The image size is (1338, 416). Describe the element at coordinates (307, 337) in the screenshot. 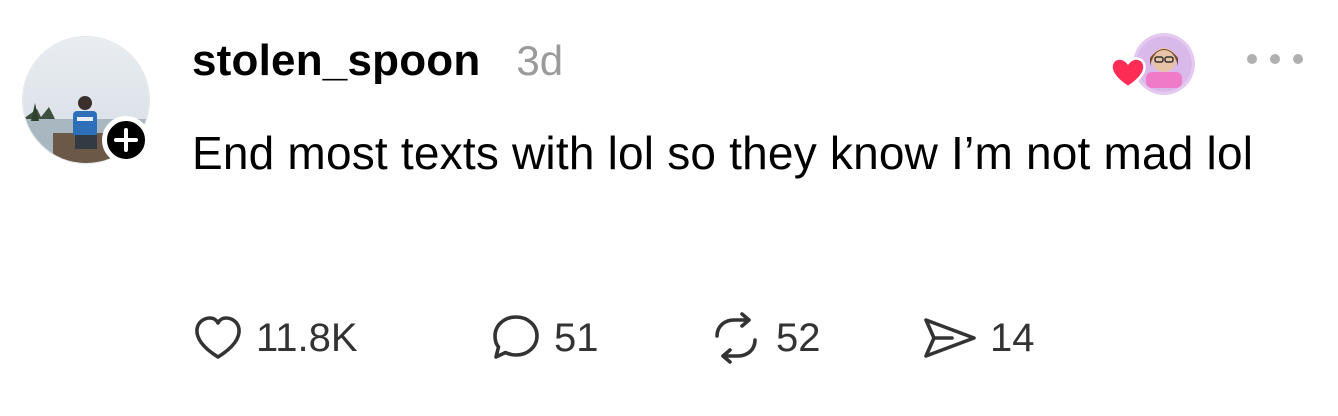

I see `like-count: 11.8K` at that location.